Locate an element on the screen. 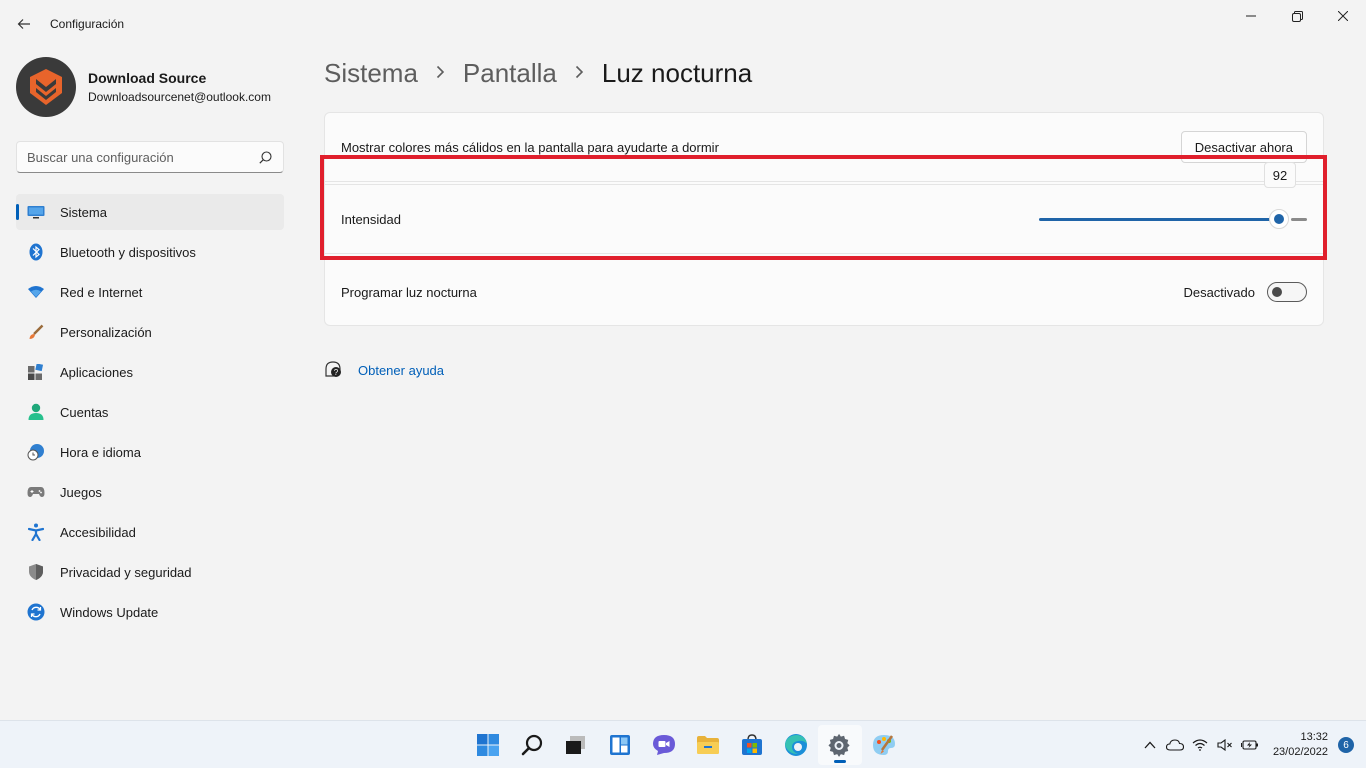 This screenshot has height=768, width=1366. restore-icon is located at coordinates (1297, 16).